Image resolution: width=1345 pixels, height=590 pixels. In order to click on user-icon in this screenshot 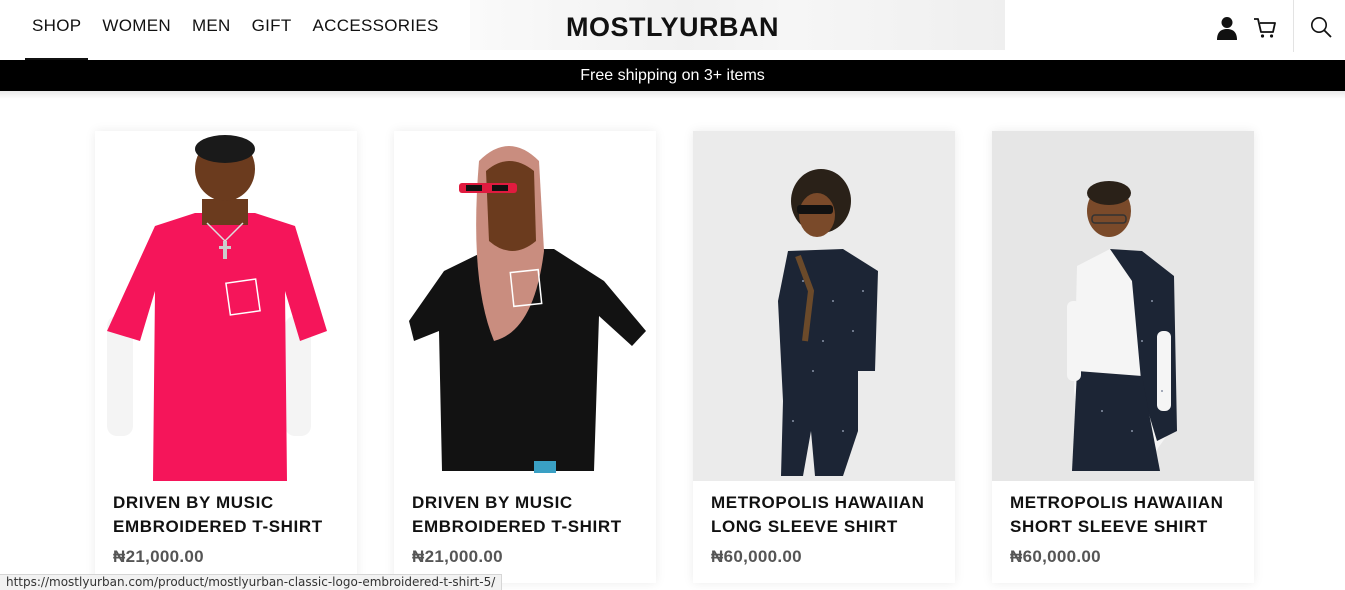, I will do `click(1227, 28)`.